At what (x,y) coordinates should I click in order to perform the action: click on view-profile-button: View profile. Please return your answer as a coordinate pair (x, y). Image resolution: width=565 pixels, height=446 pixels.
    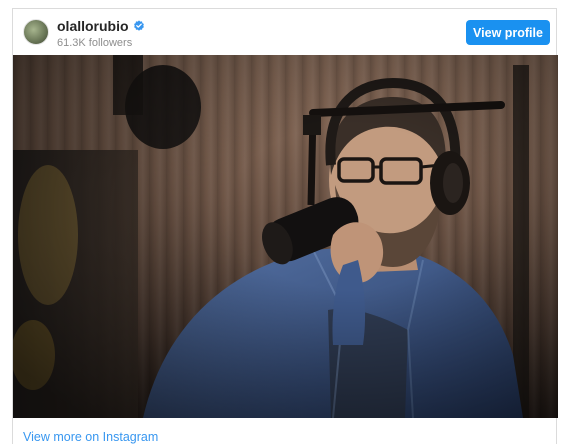
    Looking at the image, I should click on (508, 32).